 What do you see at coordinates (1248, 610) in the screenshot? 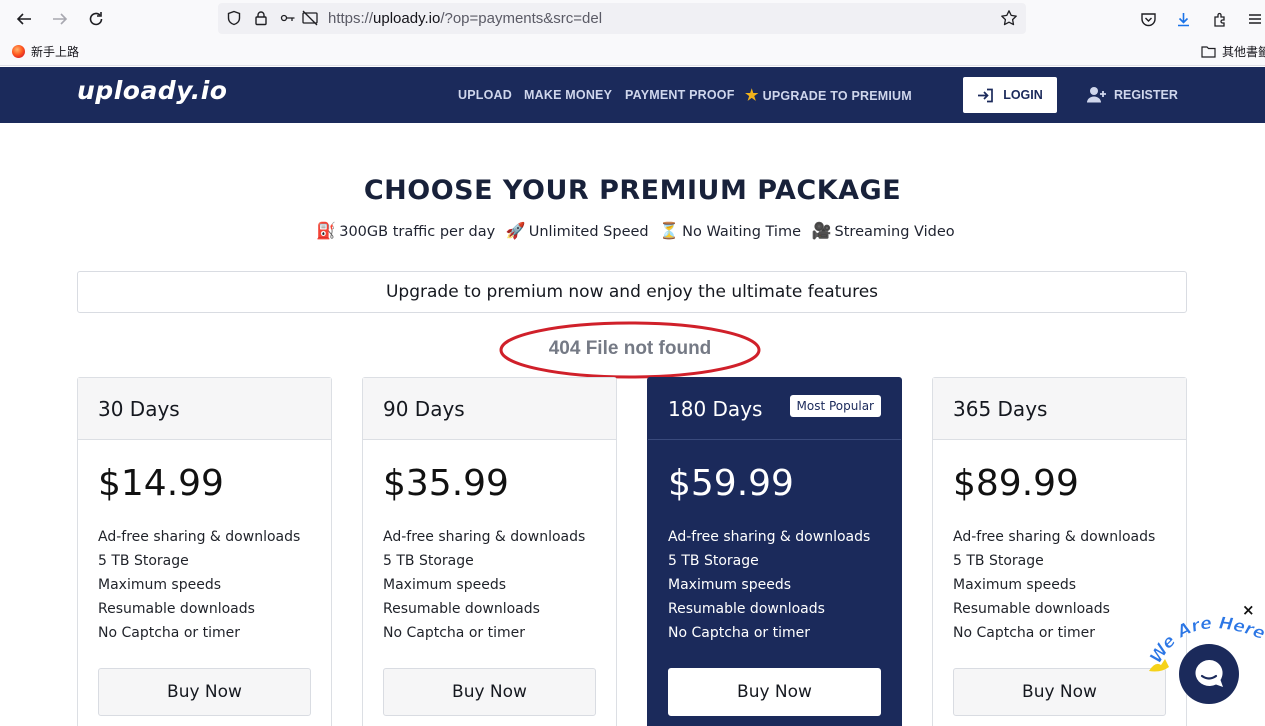
I see `chat-close-icon: ×` at bounding box center [1248, 610].